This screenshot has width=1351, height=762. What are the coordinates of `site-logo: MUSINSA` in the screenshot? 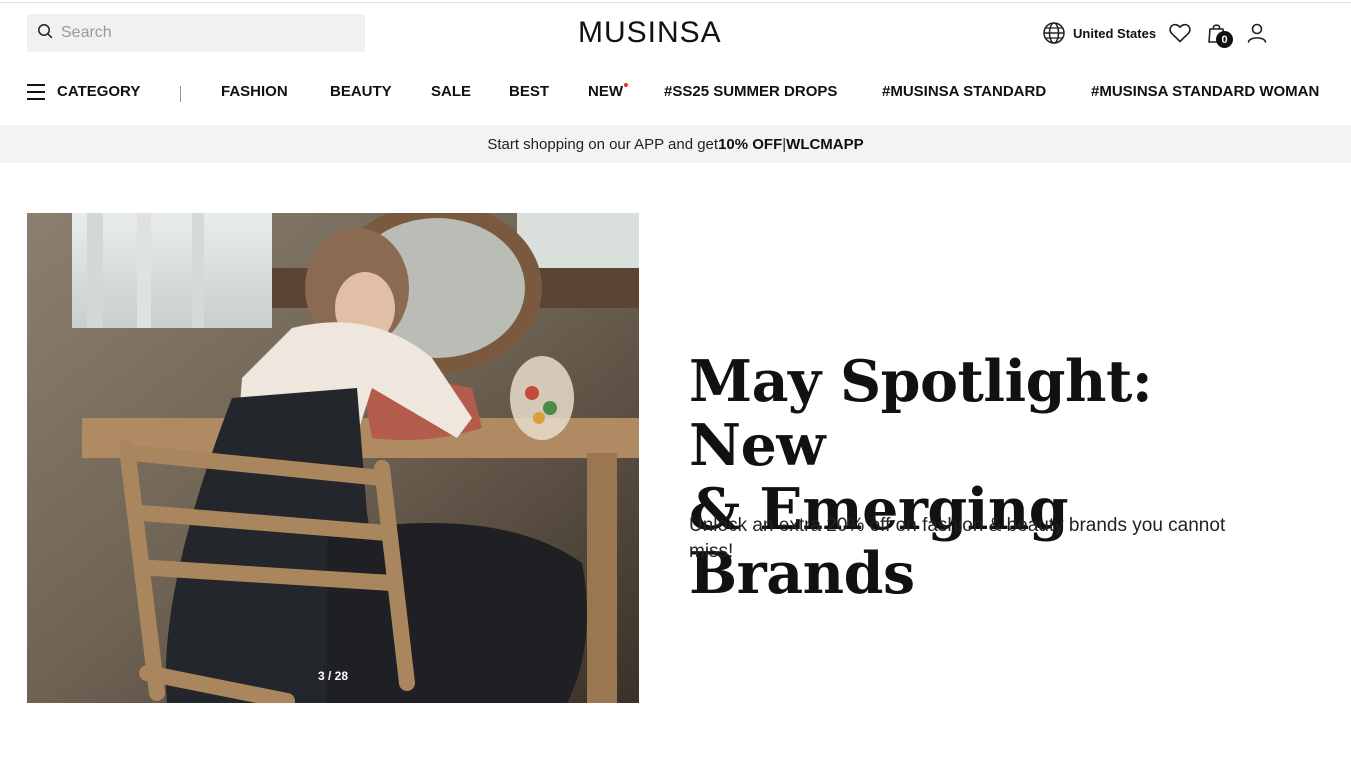 It's located at (649, 33).